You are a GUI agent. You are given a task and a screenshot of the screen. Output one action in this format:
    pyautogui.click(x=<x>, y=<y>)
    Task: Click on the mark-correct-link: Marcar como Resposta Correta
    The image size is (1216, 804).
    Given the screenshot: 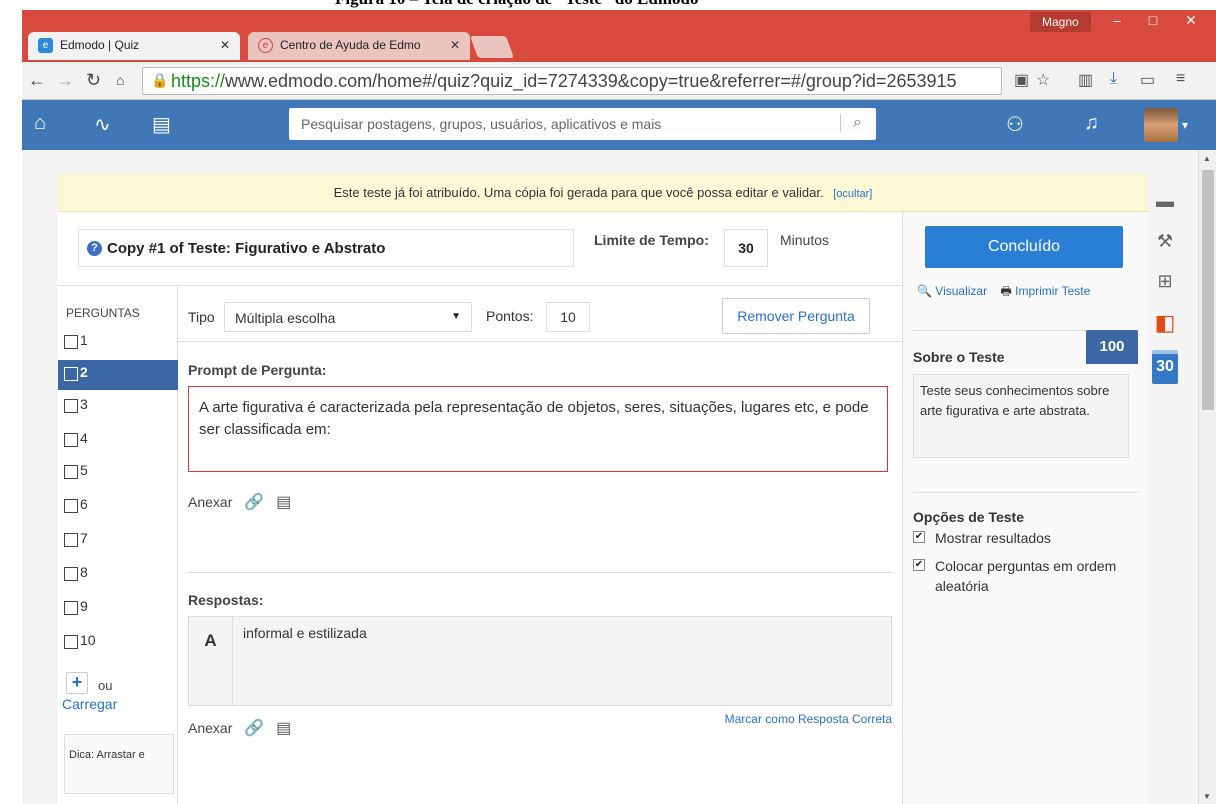 What is the action you would take?
    pyautogui.click(x=808, y=719)
    